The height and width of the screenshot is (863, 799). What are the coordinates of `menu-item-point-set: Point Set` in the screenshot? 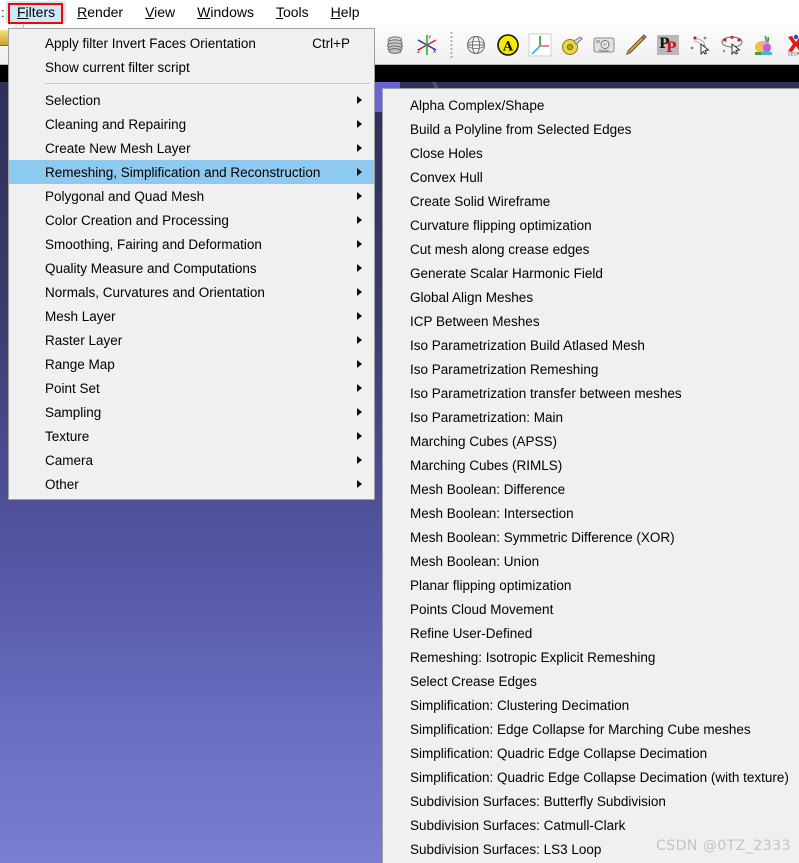 It's located at (191, 388).